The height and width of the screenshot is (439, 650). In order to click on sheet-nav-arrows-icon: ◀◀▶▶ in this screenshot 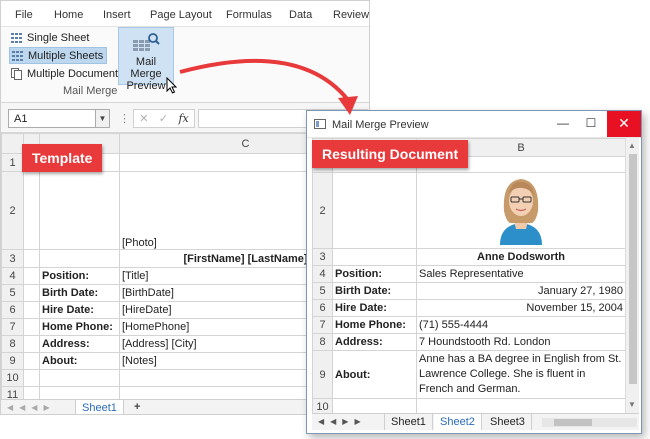, I will do `click(342, 421)`.